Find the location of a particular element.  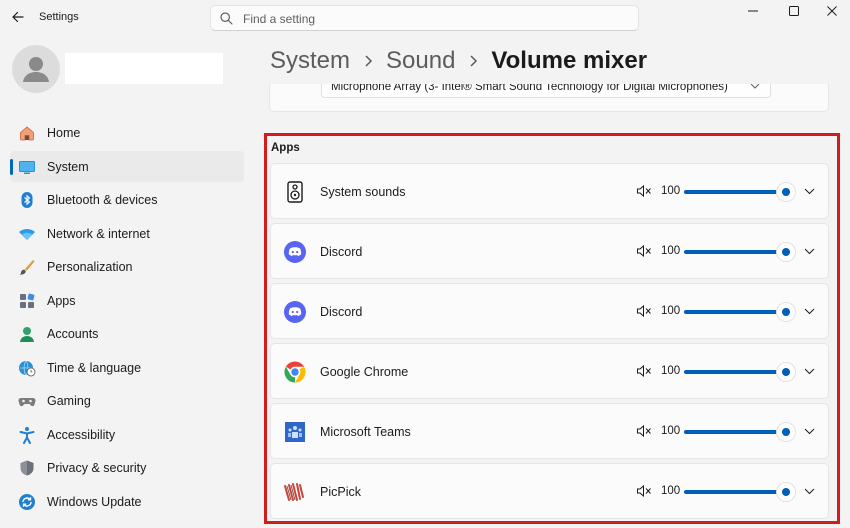

sidebar-item-label: Accessibility is located at coordinates (81, 434).